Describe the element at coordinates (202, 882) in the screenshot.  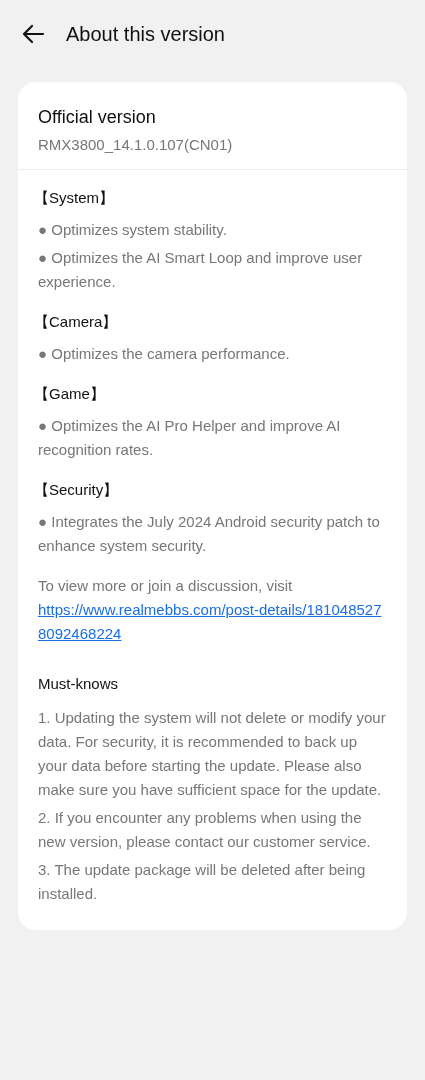
I see `must-know-item: 3. The update package will be deleted after being installed.` at that location.